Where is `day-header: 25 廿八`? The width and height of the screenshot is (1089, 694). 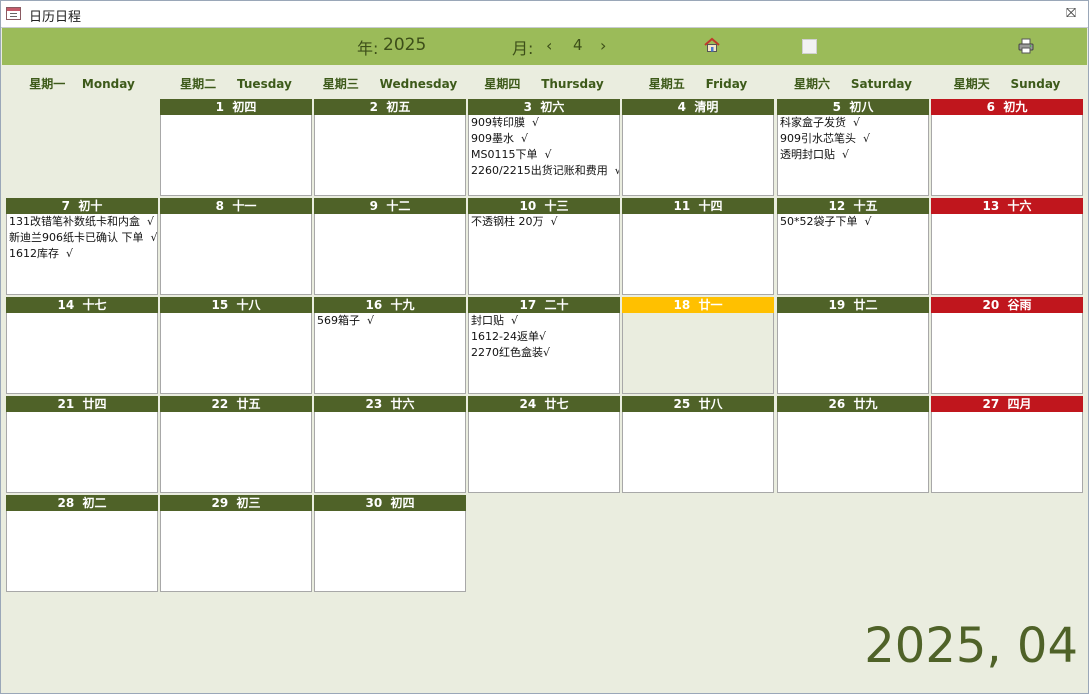
day-header: 25 廿八 is located at coordinates (698, 404).